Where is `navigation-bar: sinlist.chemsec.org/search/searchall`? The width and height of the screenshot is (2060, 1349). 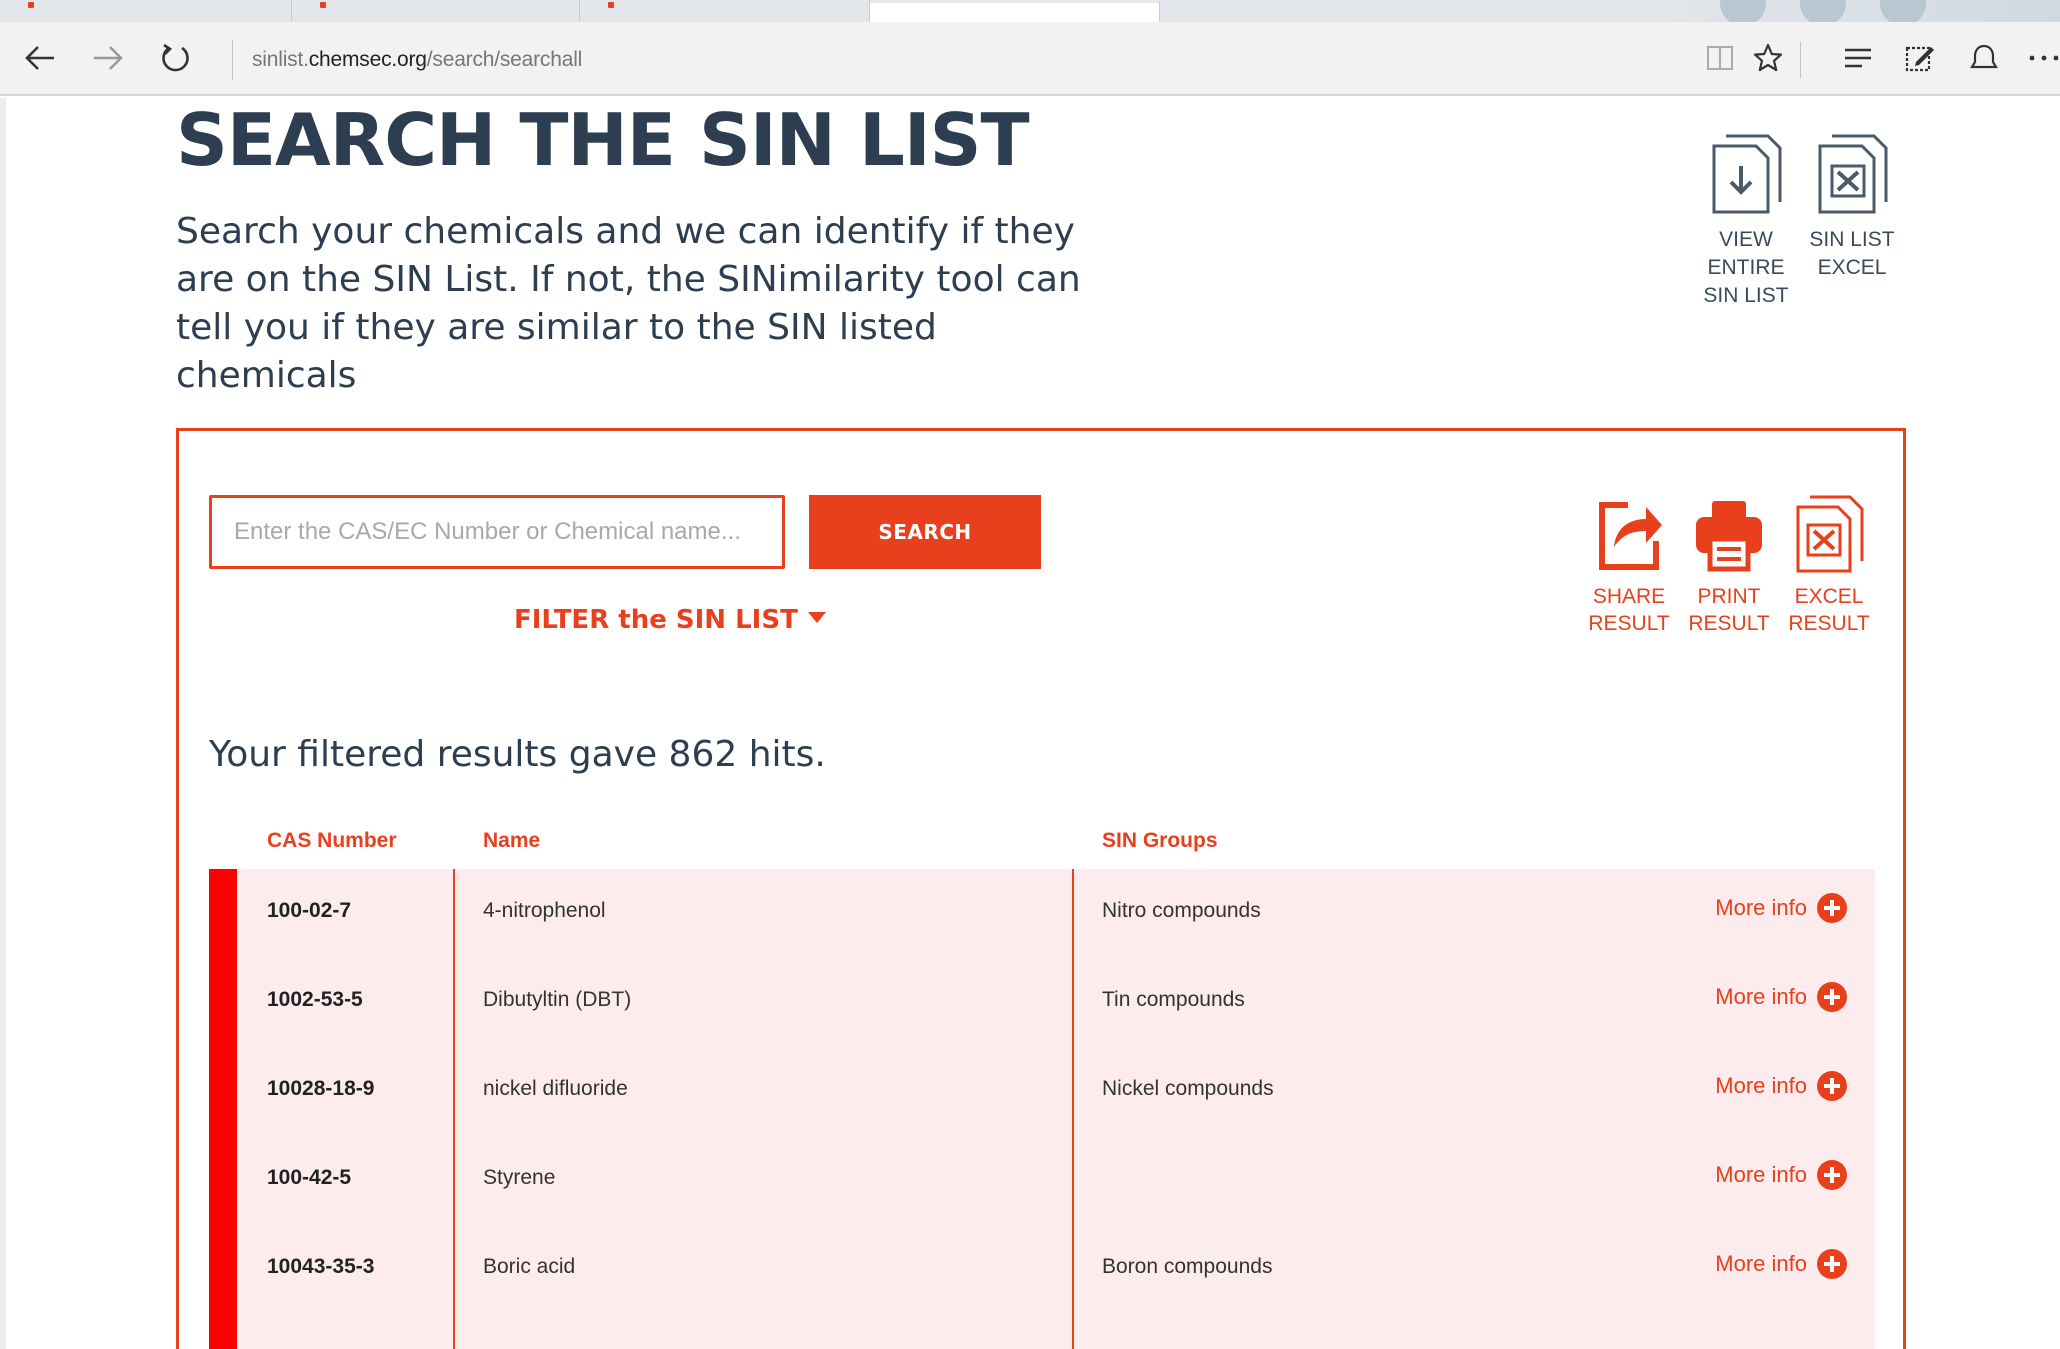
navigation-bar: sinlist.chemsec.org/search/searchall is located at coordinates (1030, 59).